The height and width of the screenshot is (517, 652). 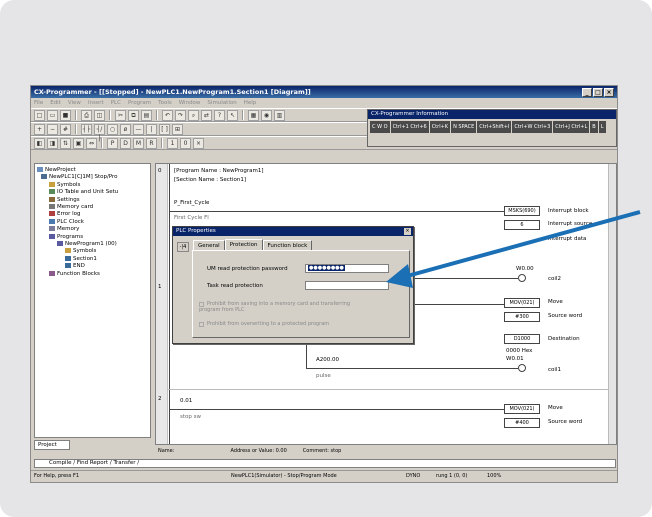 What do you see at coordinates (92, 170) in the screenshot?
I see `tree-item-project: NewProject` at bounding box center [92, 170].